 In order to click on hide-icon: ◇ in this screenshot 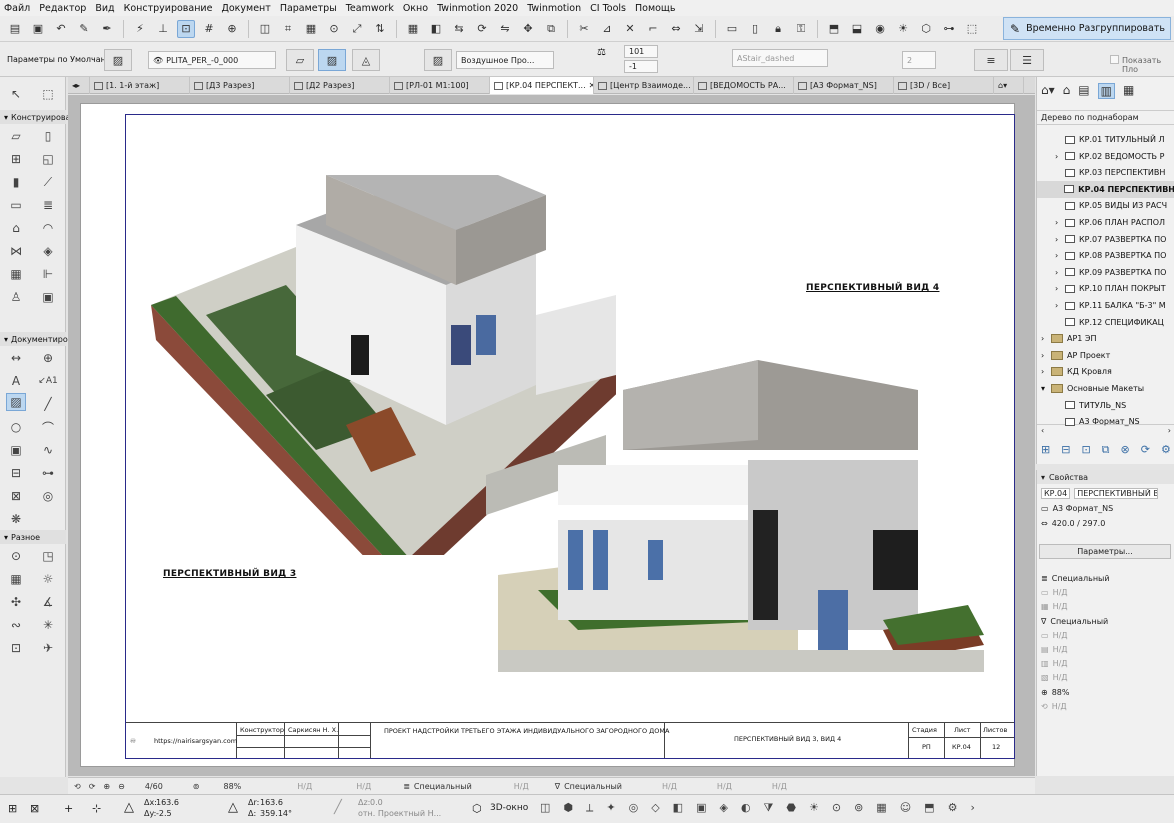, I will do `click(655, 808)`.